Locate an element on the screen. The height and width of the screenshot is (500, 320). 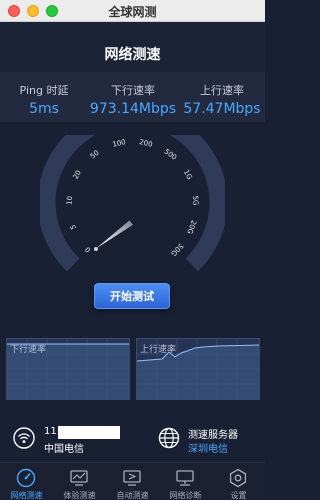
tab-speed-test: 网络测速 is located at coordinates (26, 481).